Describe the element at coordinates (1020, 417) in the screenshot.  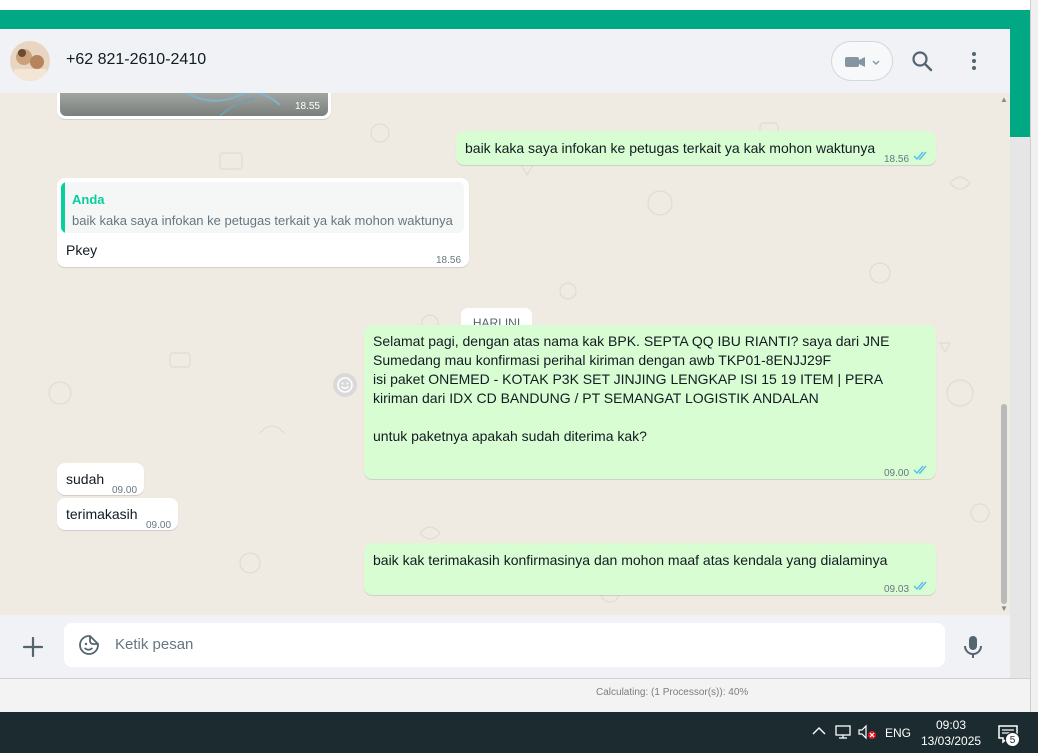
I see `app-side-gutter` at that location.